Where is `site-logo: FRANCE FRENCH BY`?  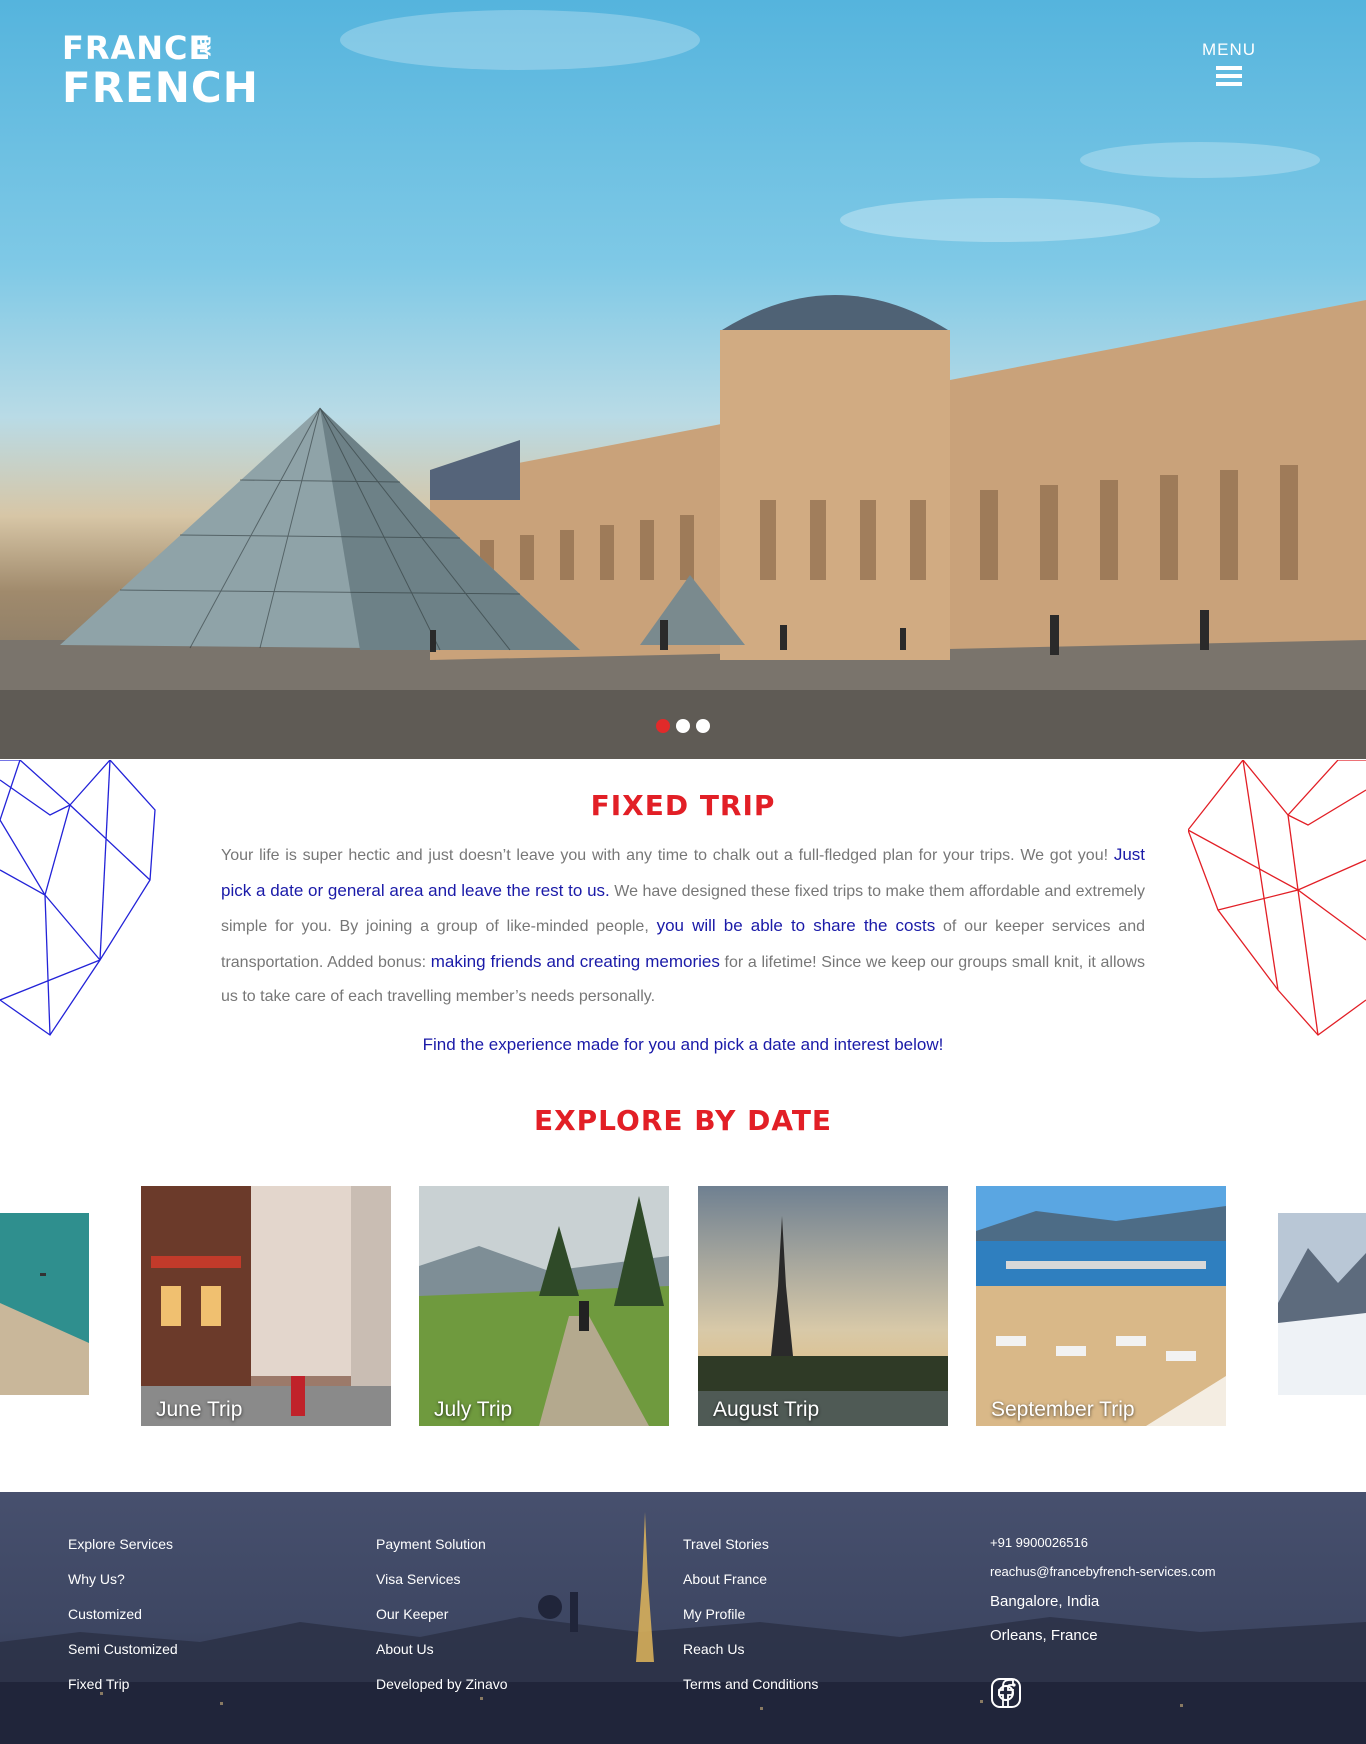 site-logo: FRANCE FRENCH BY is located at coordinates (160, 70).